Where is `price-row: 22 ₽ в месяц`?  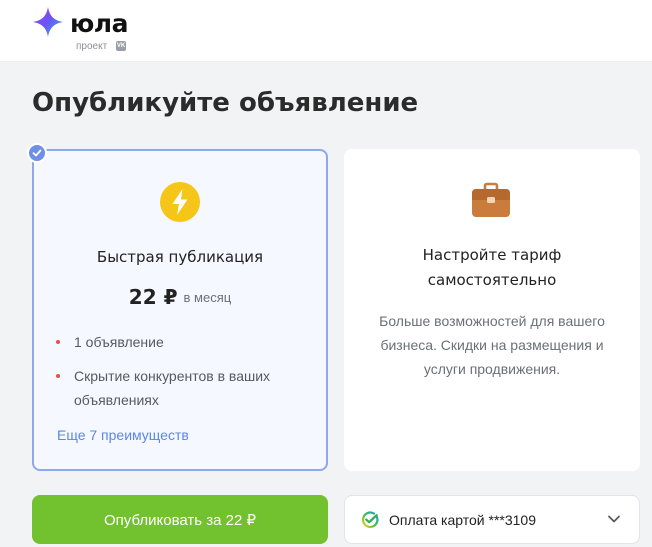
price-row: 22 ₽ в месяц is located at coordinates (180, 297).